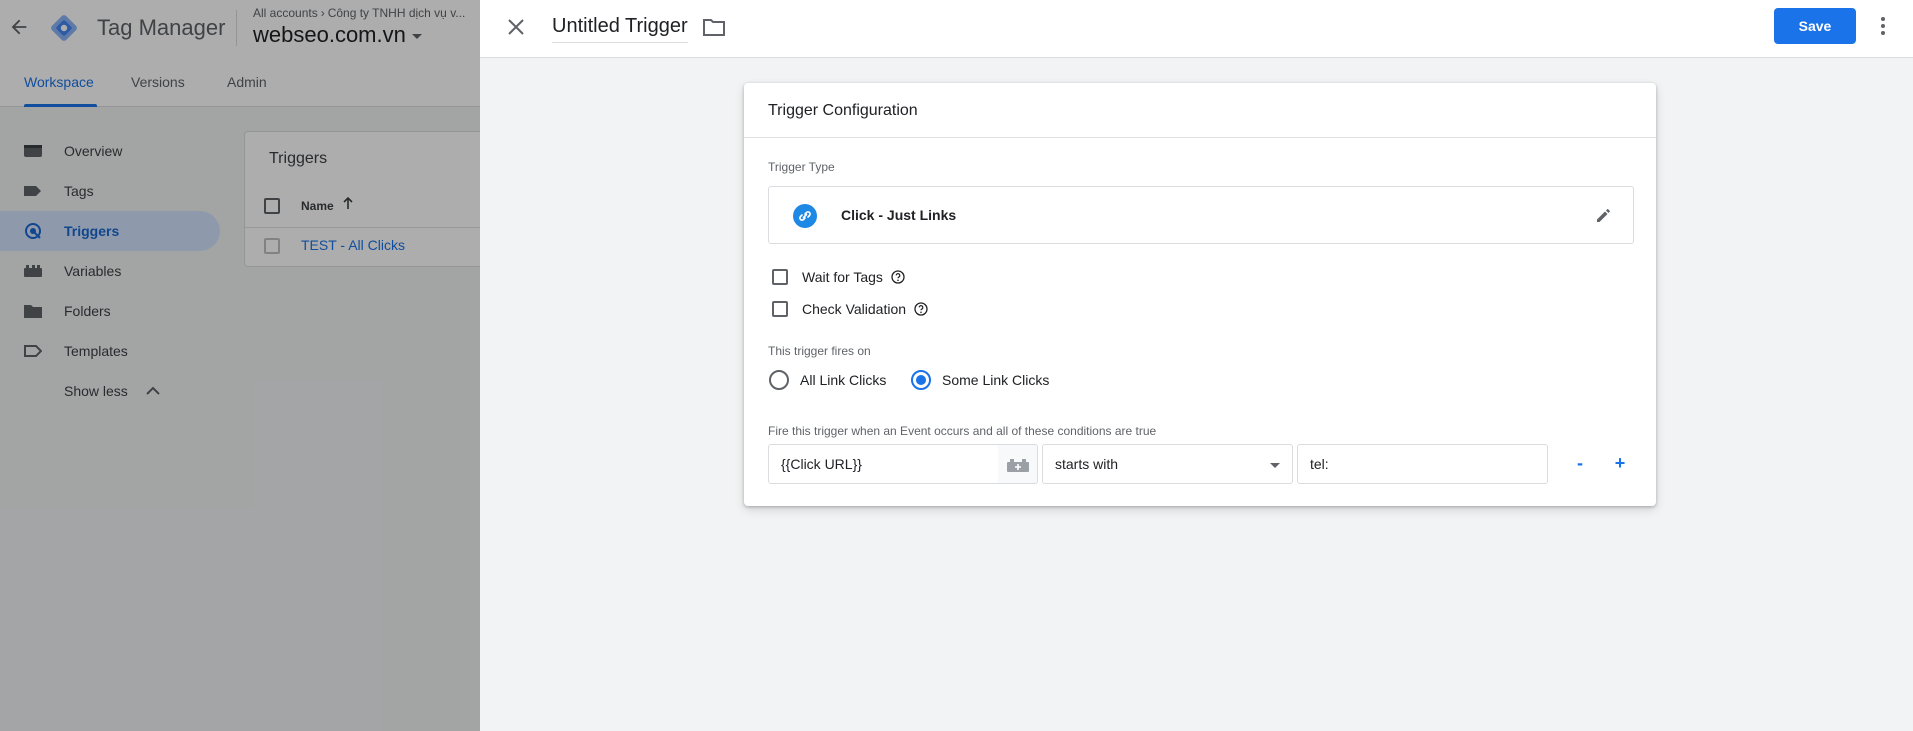  I want to click on variable-brick-icon, so click(1018, 465).